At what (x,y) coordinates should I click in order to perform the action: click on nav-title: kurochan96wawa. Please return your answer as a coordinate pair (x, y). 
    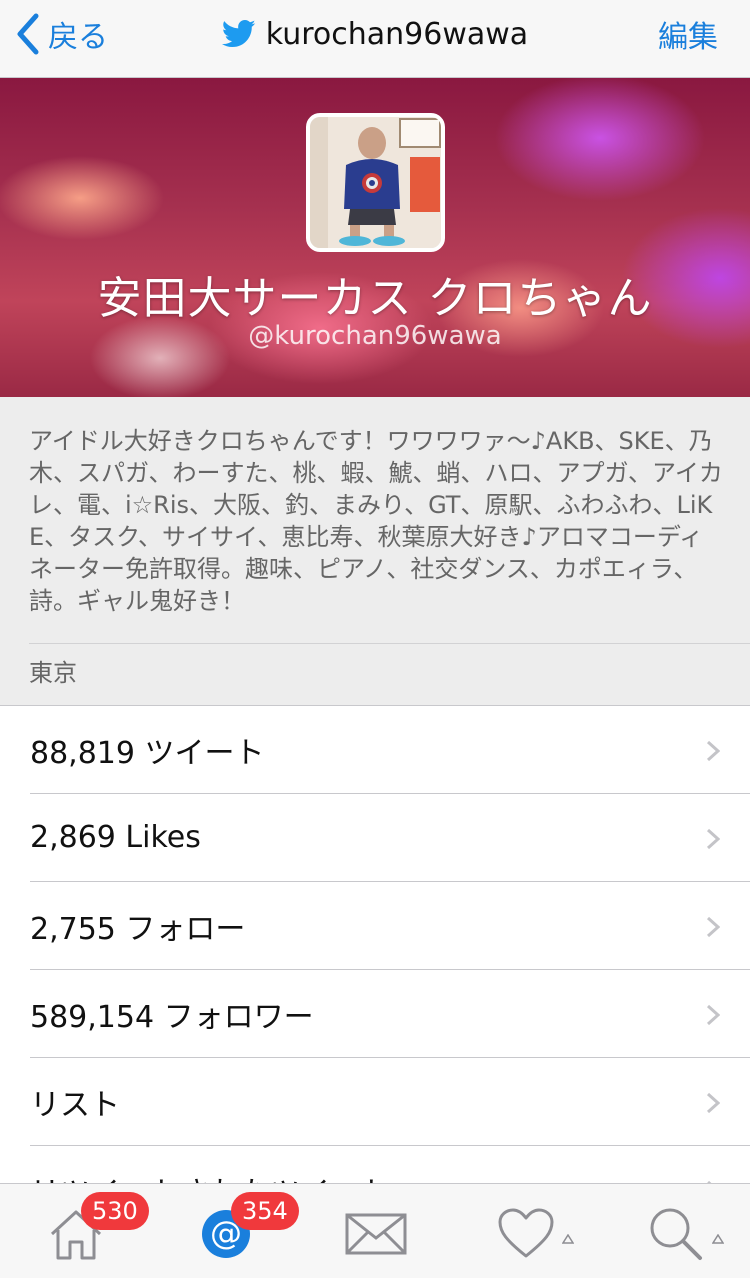
    Looking at the image, I should click on (375, 34).